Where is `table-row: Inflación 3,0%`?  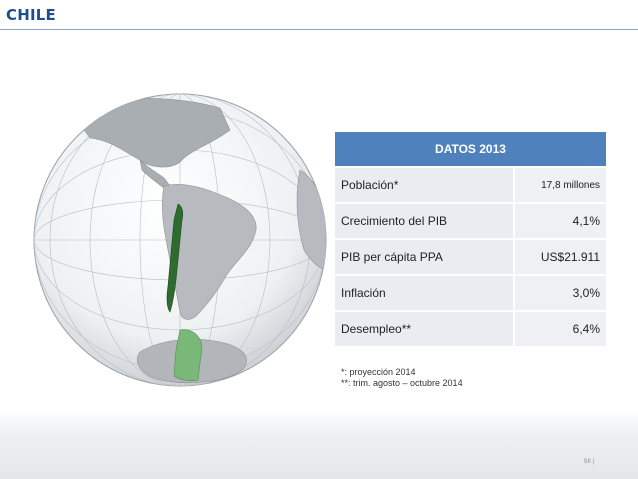 table-row: Inflación 3,0% is located at coordinates (470, 292).